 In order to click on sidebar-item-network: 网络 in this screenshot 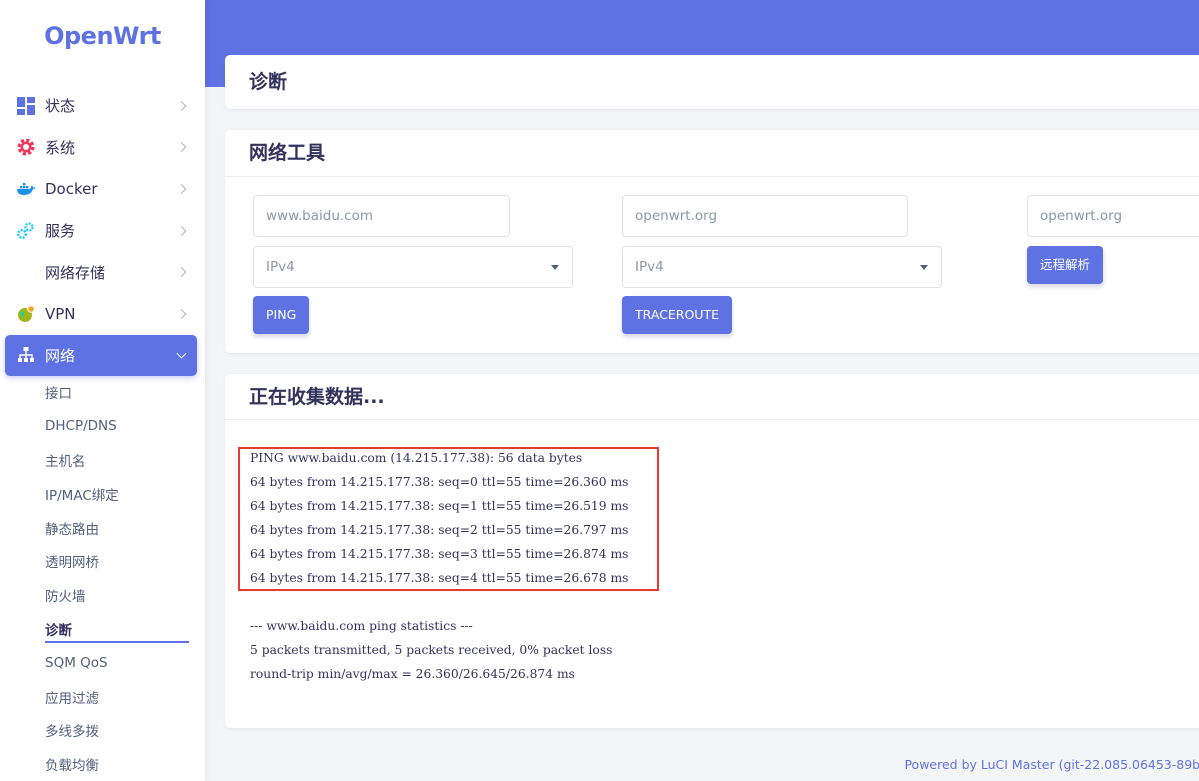, I will do `click(101, 355)`.